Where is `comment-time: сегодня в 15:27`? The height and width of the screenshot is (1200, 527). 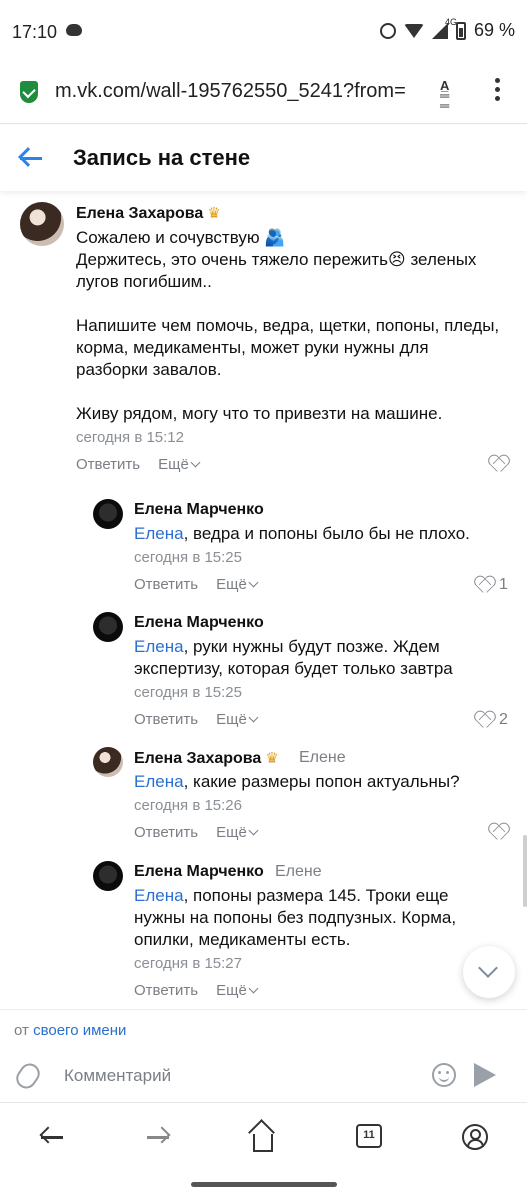 comment-time: сегодня в 15:27 is located at coordinates (188, 963).